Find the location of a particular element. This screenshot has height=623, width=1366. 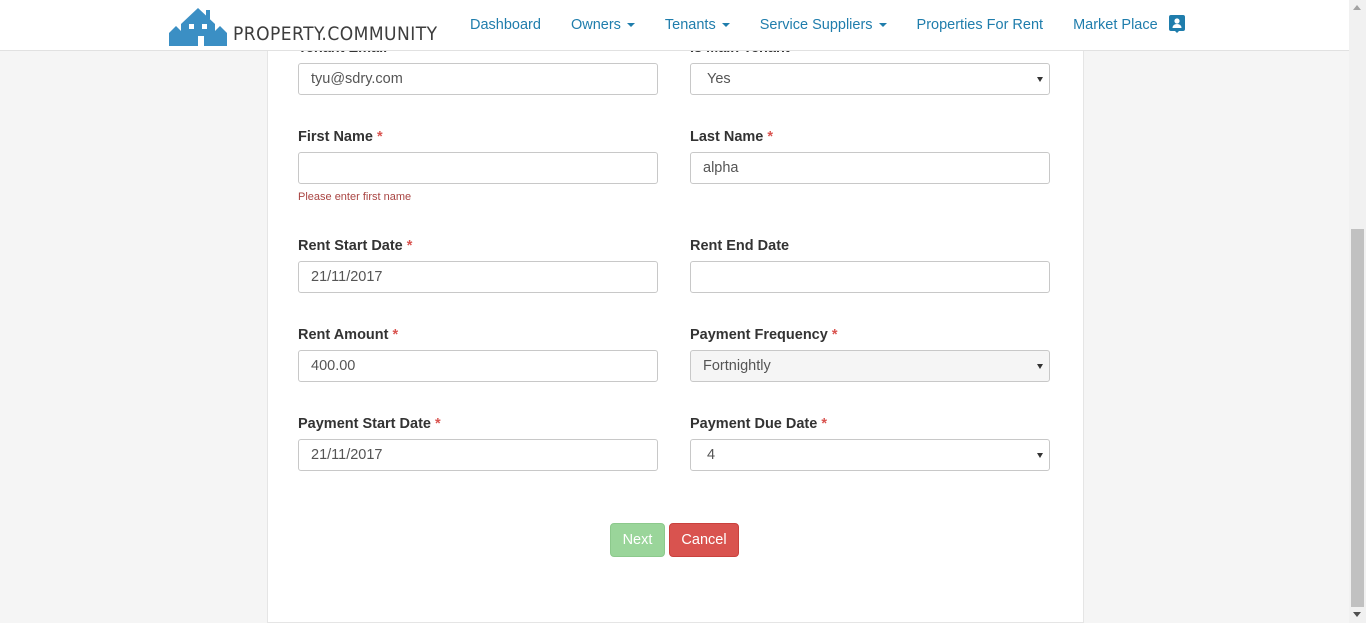

first-name-input is located at coordinates (478, 168).